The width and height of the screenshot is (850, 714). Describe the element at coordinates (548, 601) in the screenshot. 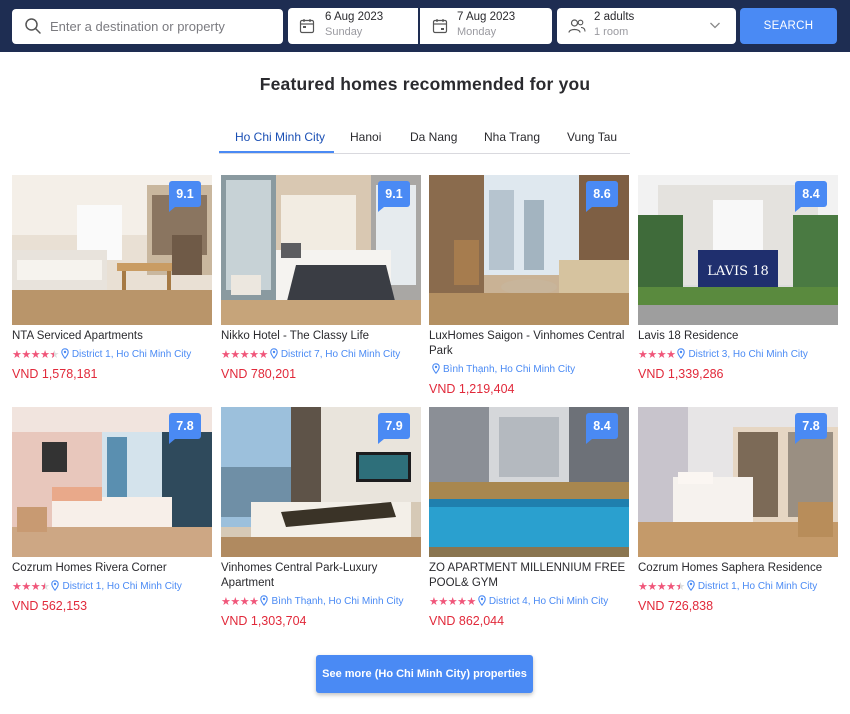

I see `listing-location: District 4, Ho Chi Minh City` at that location.